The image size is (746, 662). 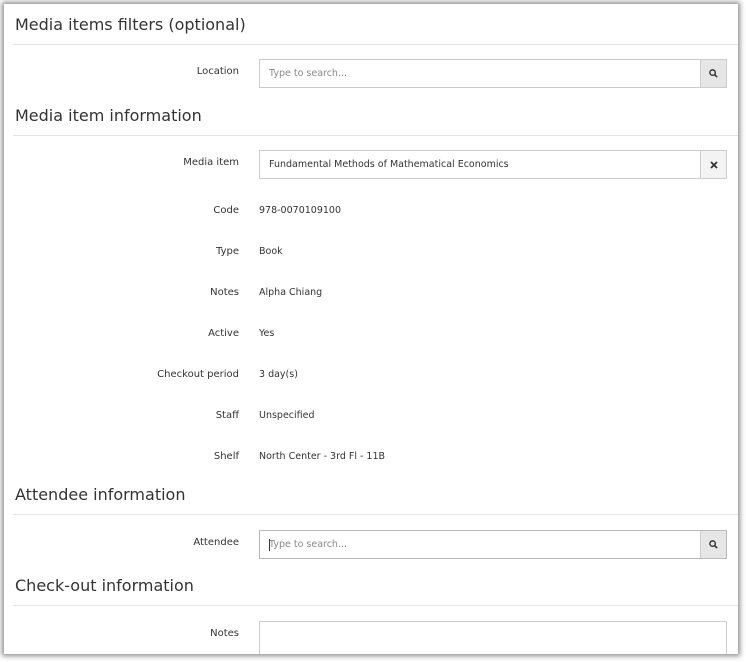 What do you see at coordinates (287, 415) in the screenshot?
I see `staff-value: Unspecified` at bounding box center [287, 415].